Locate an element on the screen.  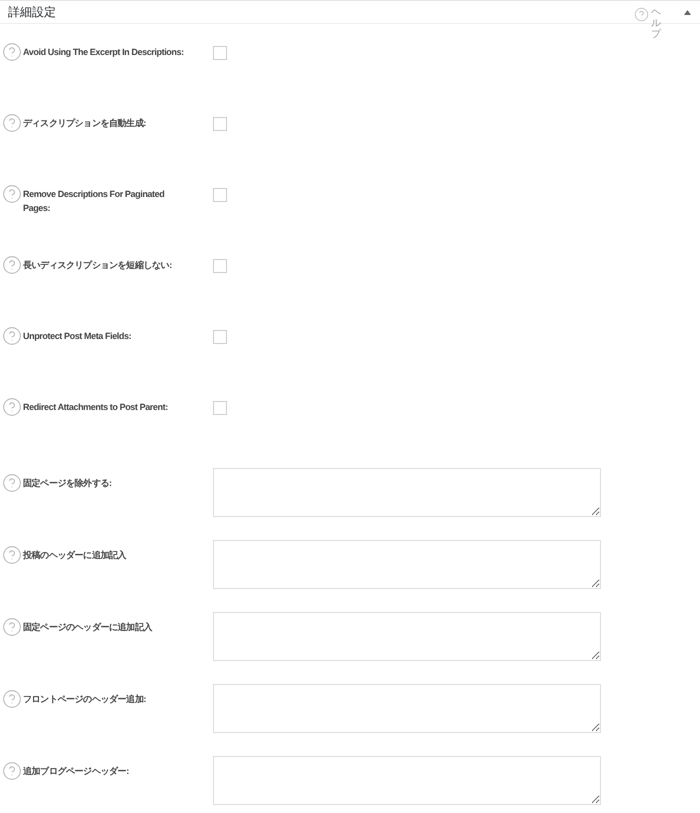
help-link: ヘルプ is located at coordinates (656, 23).